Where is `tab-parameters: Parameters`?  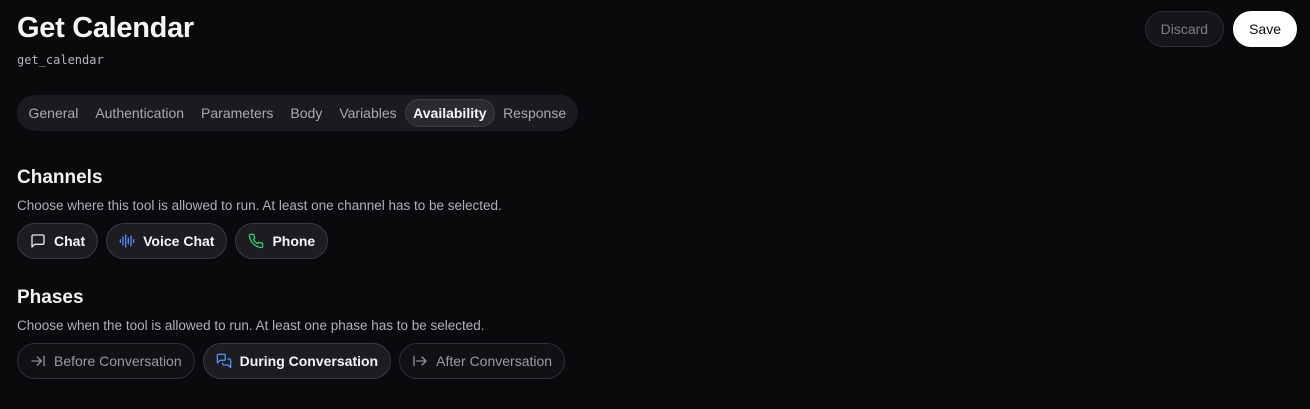 tab-parameters: Parameters is located at coordinates (237, 113).